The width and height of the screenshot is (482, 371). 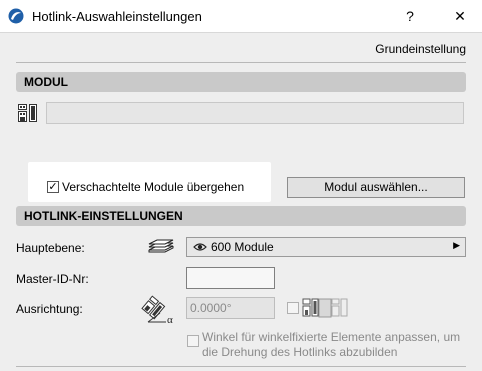 What do you see at coordinates (460, 16) in the screenshot?
I see `close-button: ✕` at bounding box center [460, 16].